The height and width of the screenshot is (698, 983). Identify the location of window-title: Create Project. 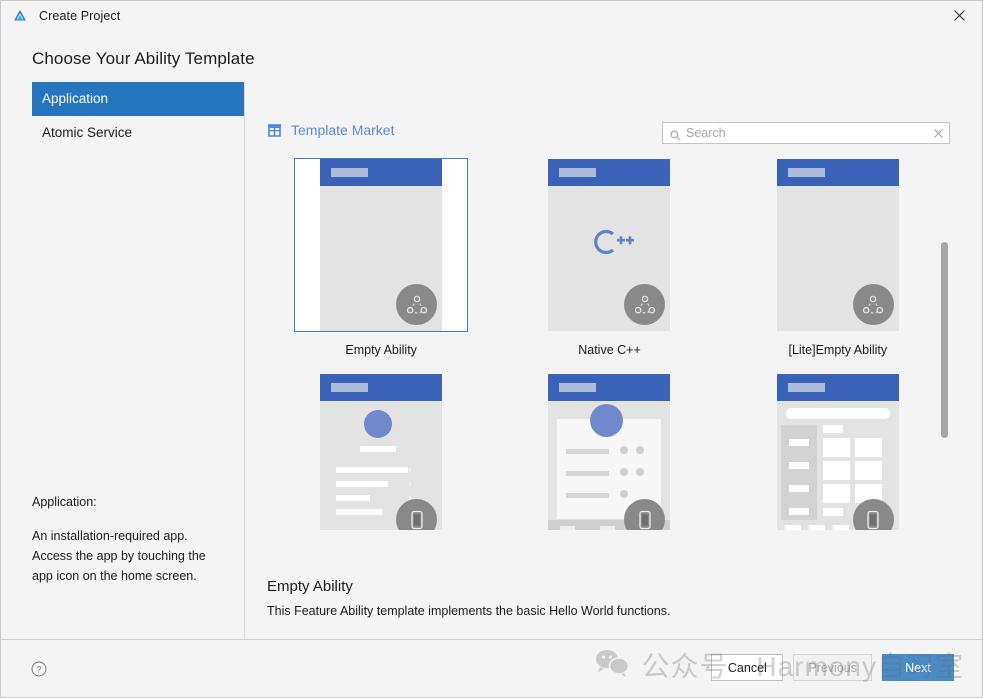
(80, 15).